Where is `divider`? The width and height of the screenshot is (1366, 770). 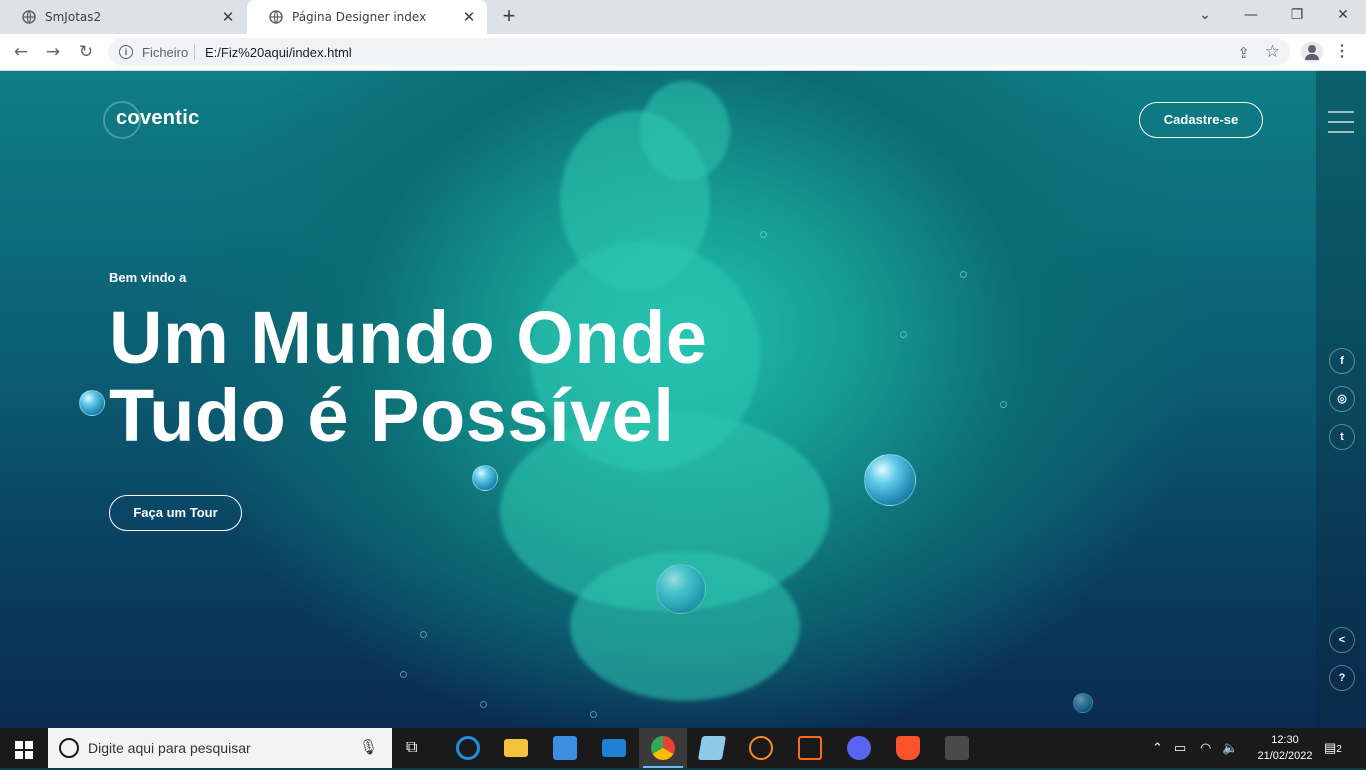 divider is located at coordinates (194, 52).